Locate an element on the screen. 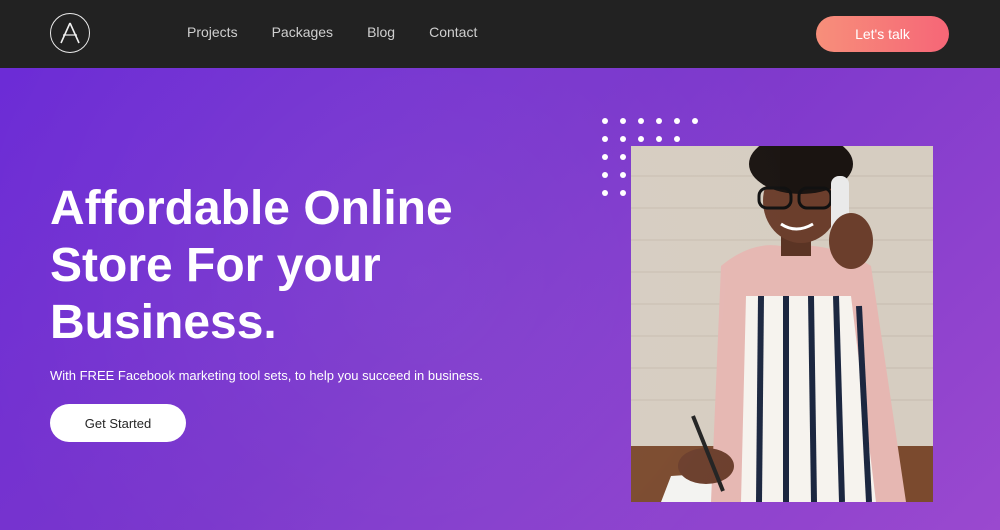 The width and height of the screenshot is (1000, 530). nav-link-projects: Projects is located at coordinates (212, 32).